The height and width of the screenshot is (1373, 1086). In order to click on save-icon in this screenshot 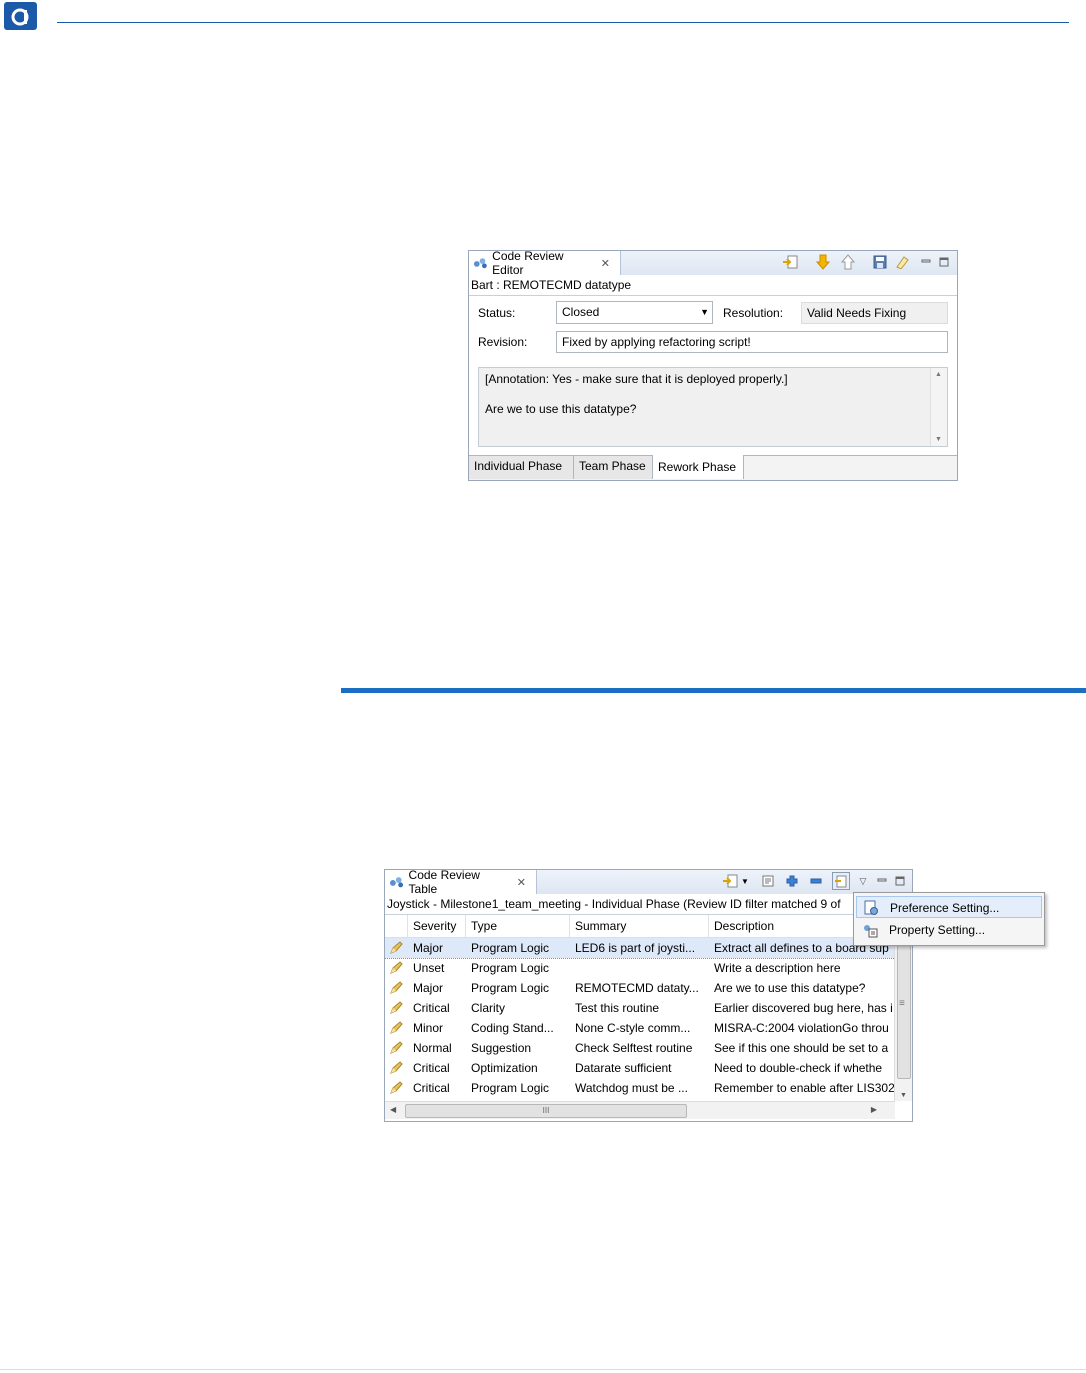, I will do `click(880, 262)`.